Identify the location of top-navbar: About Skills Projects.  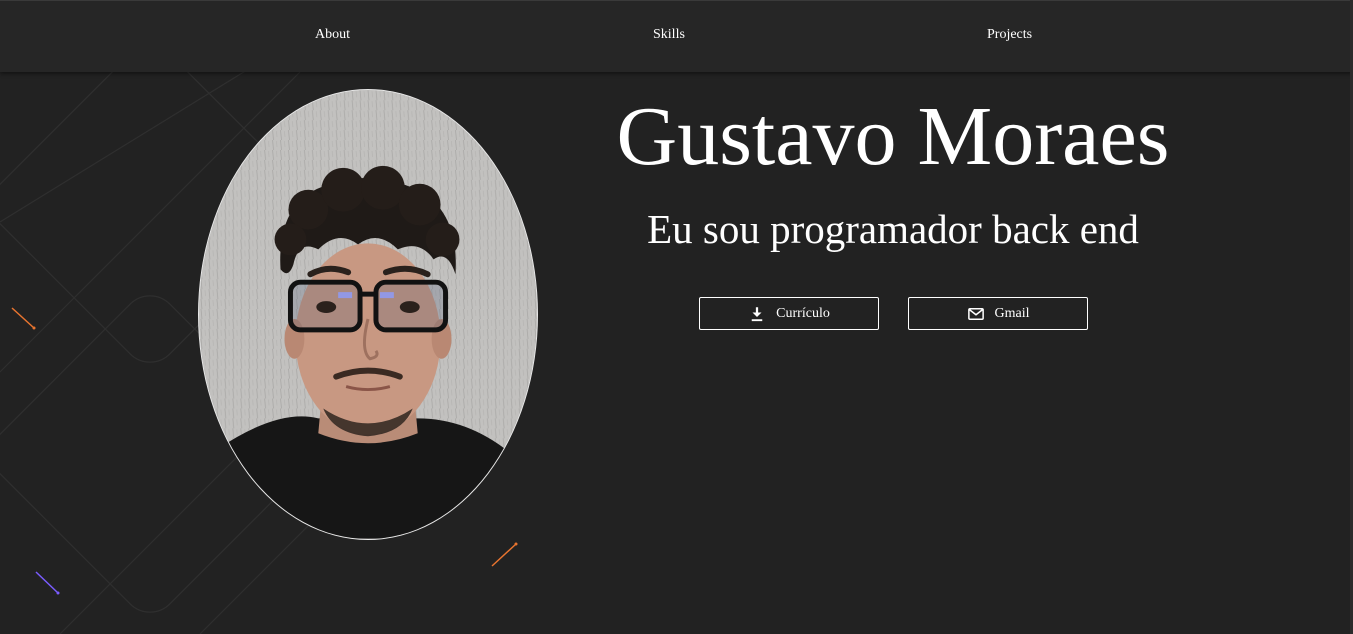
(676, 36).